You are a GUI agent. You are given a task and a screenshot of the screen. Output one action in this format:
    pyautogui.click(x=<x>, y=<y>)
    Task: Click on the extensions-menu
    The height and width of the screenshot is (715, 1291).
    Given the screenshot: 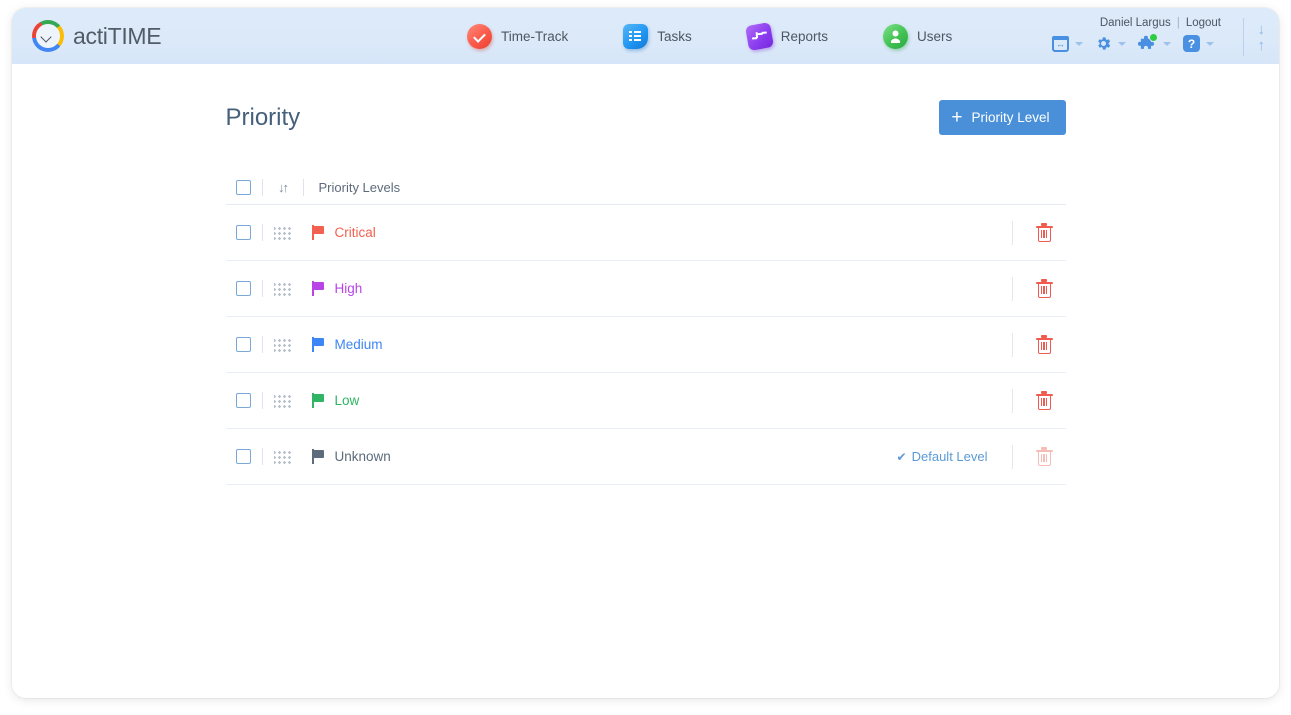 What is the action you would take?
    pyautogui.click(x=1157, y=42)
    